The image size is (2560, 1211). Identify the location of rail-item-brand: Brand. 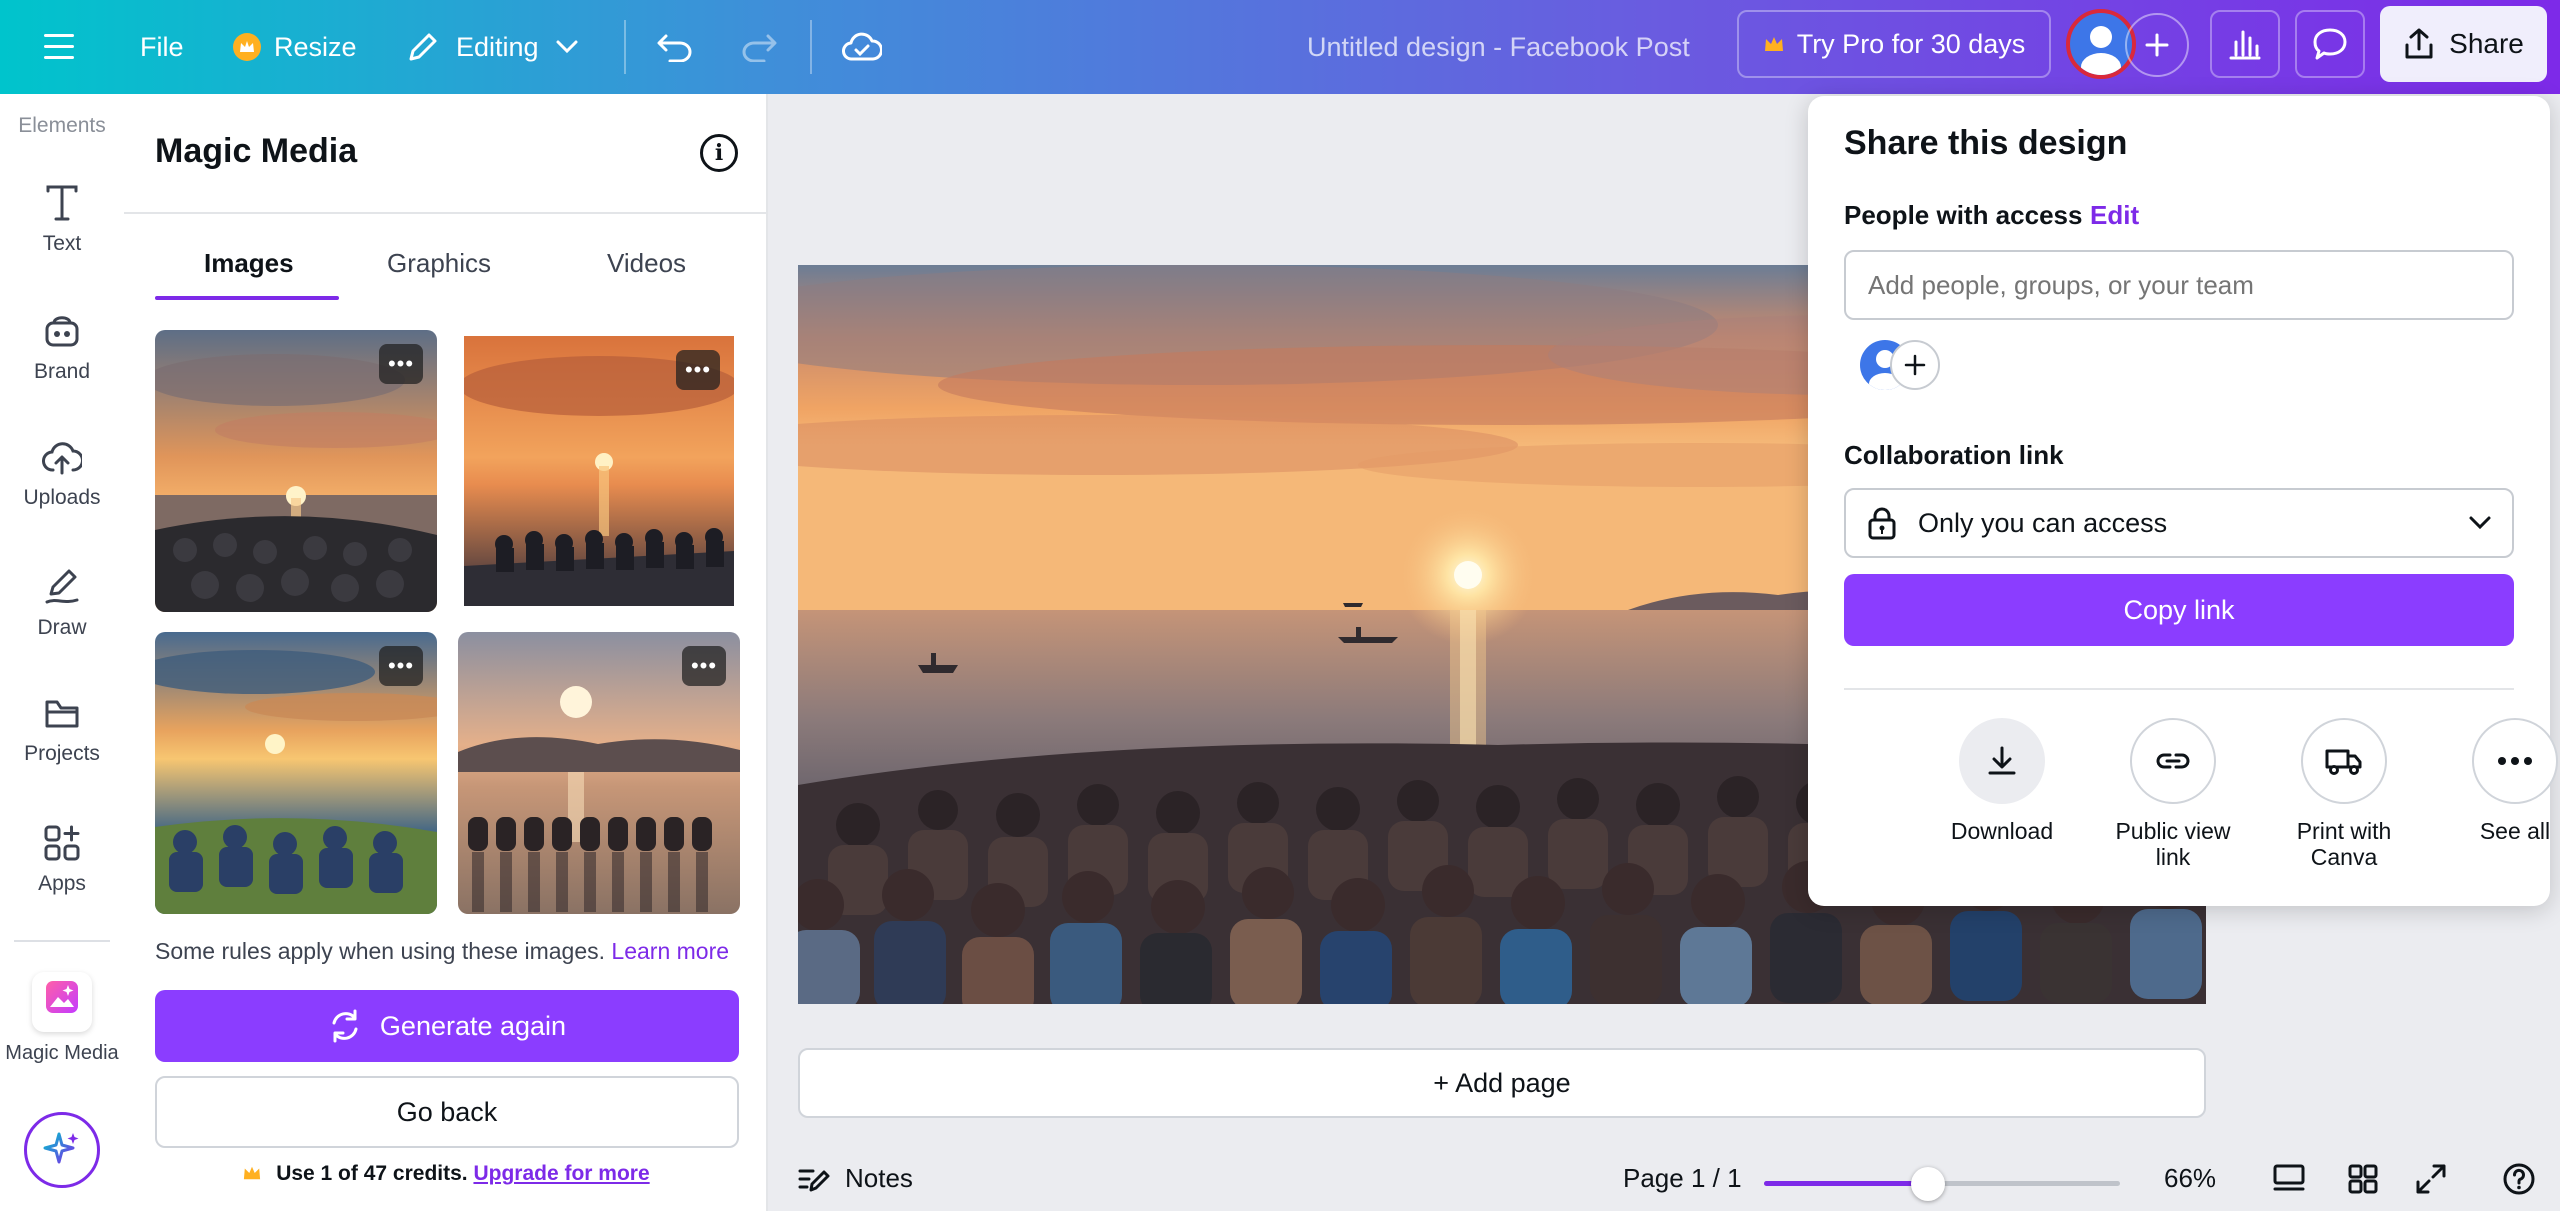
(62, 348).